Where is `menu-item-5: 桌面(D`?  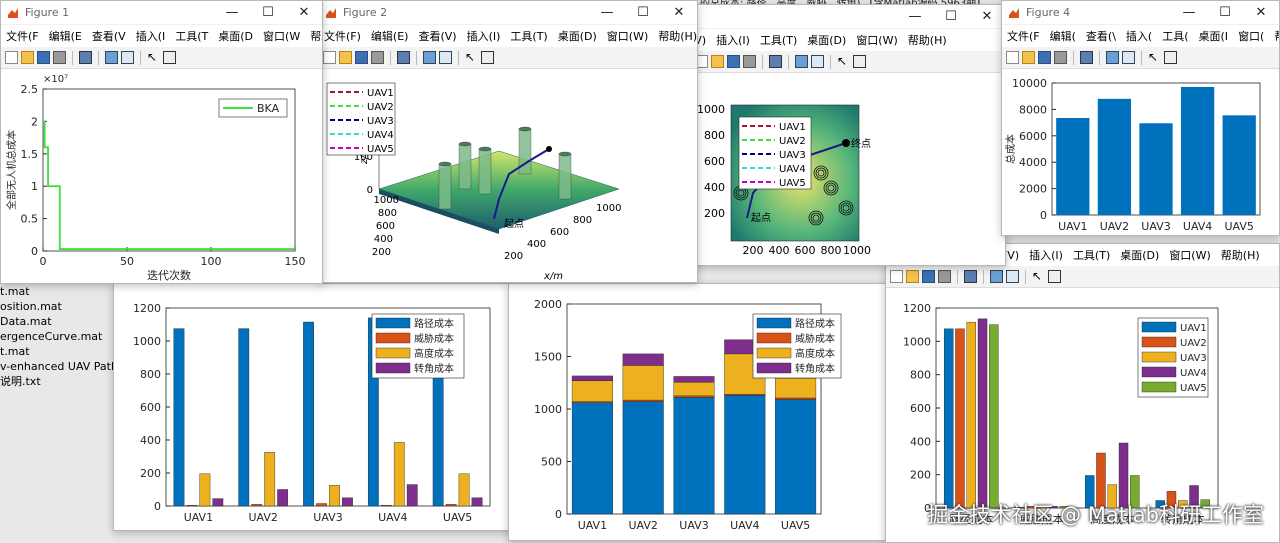
menu-item-5: 桌面(D is located at coordinates (235, 36).